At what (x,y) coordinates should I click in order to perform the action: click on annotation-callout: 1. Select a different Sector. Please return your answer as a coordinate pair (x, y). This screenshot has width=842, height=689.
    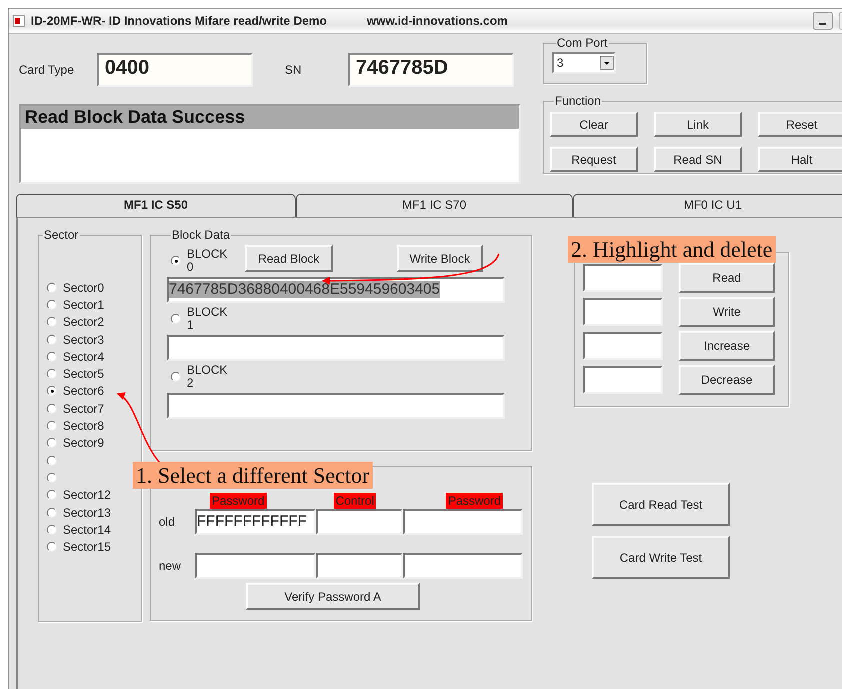
    Looking at the image, I should click on (253, 475).